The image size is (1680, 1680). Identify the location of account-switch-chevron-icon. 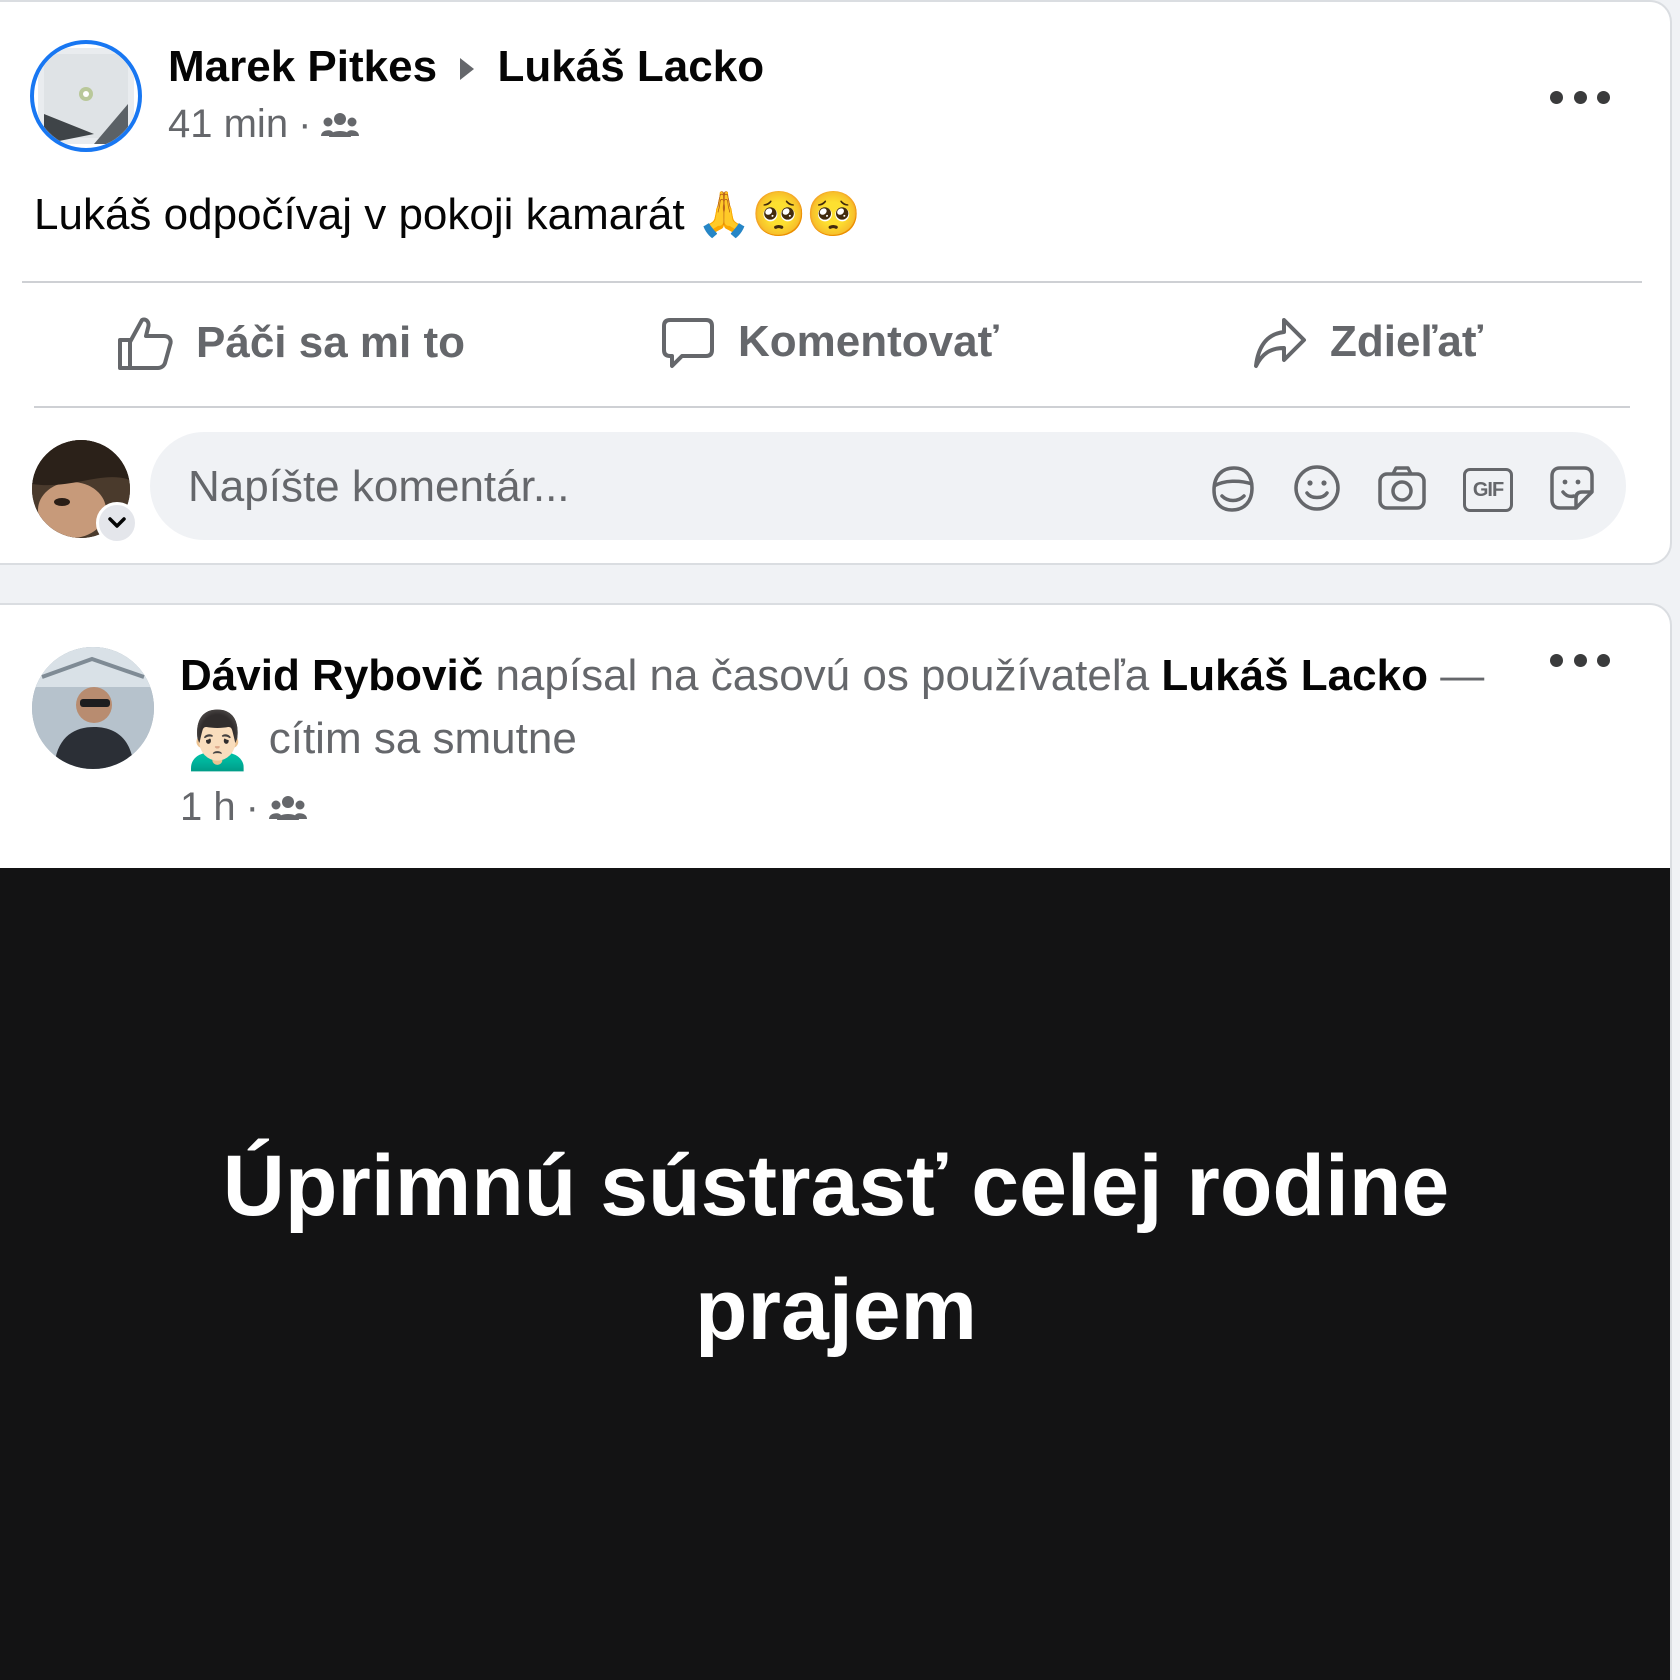
(117, 523).